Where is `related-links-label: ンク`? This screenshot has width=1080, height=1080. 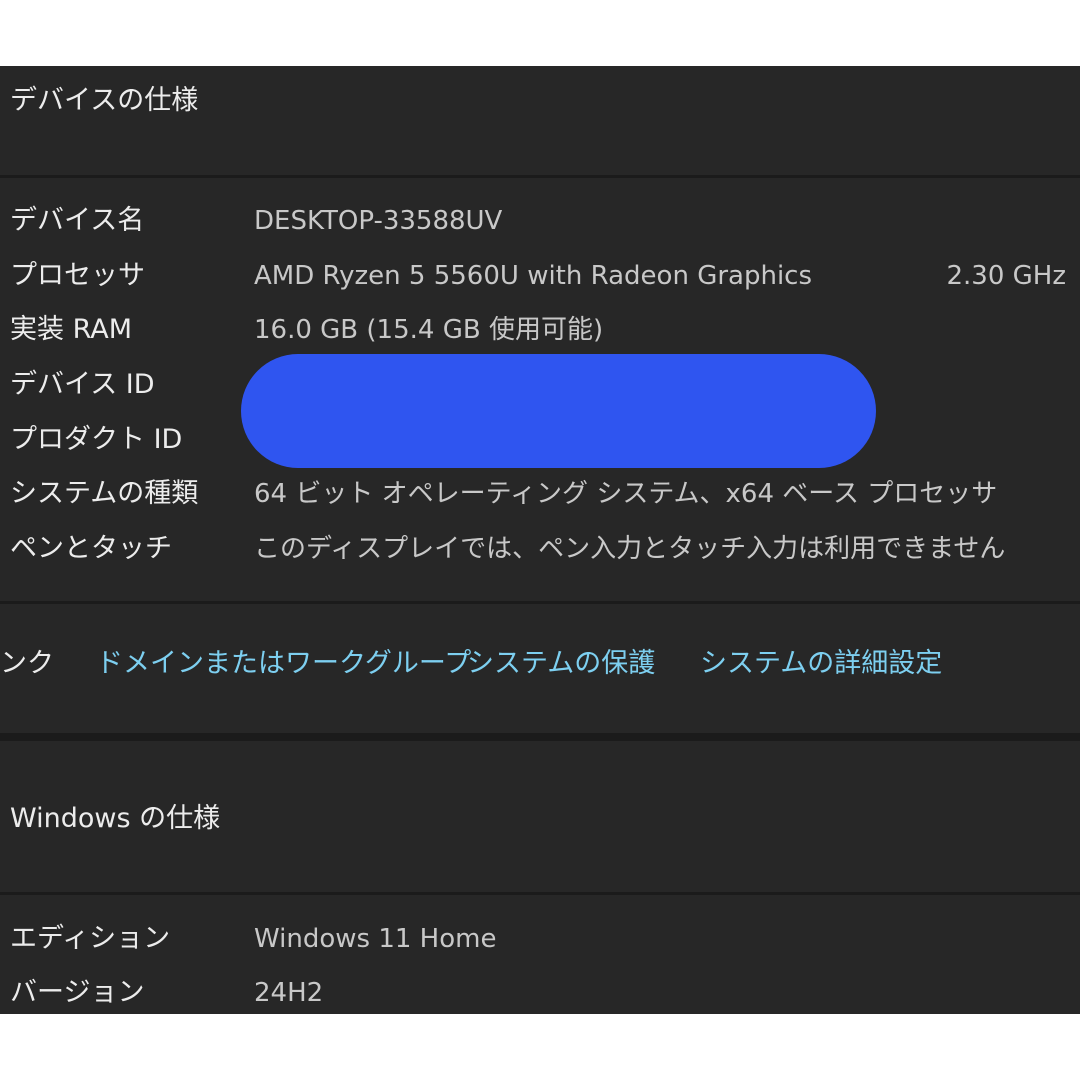 related-links-label: ンク is located at coordinates (27, 663).